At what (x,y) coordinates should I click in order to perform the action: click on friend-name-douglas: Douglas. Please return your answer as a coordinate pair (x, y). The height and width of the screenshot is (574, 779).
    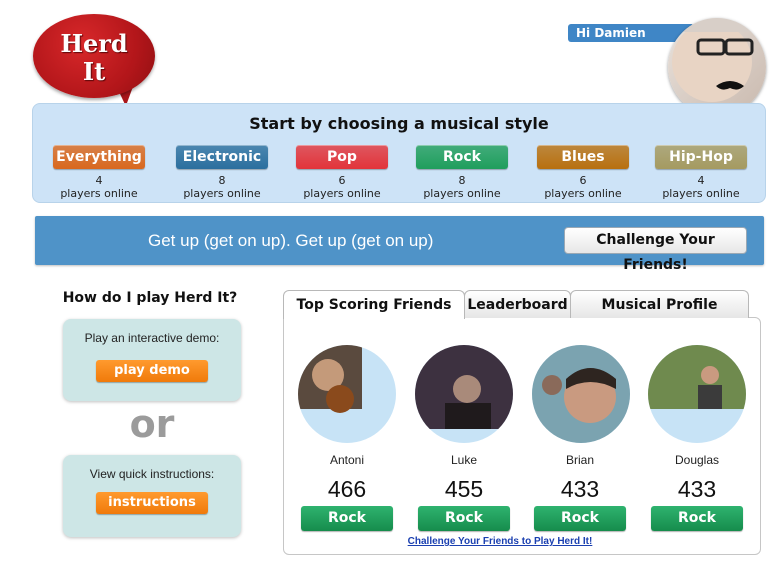
    Looking at the image, I should click on (697, 460).